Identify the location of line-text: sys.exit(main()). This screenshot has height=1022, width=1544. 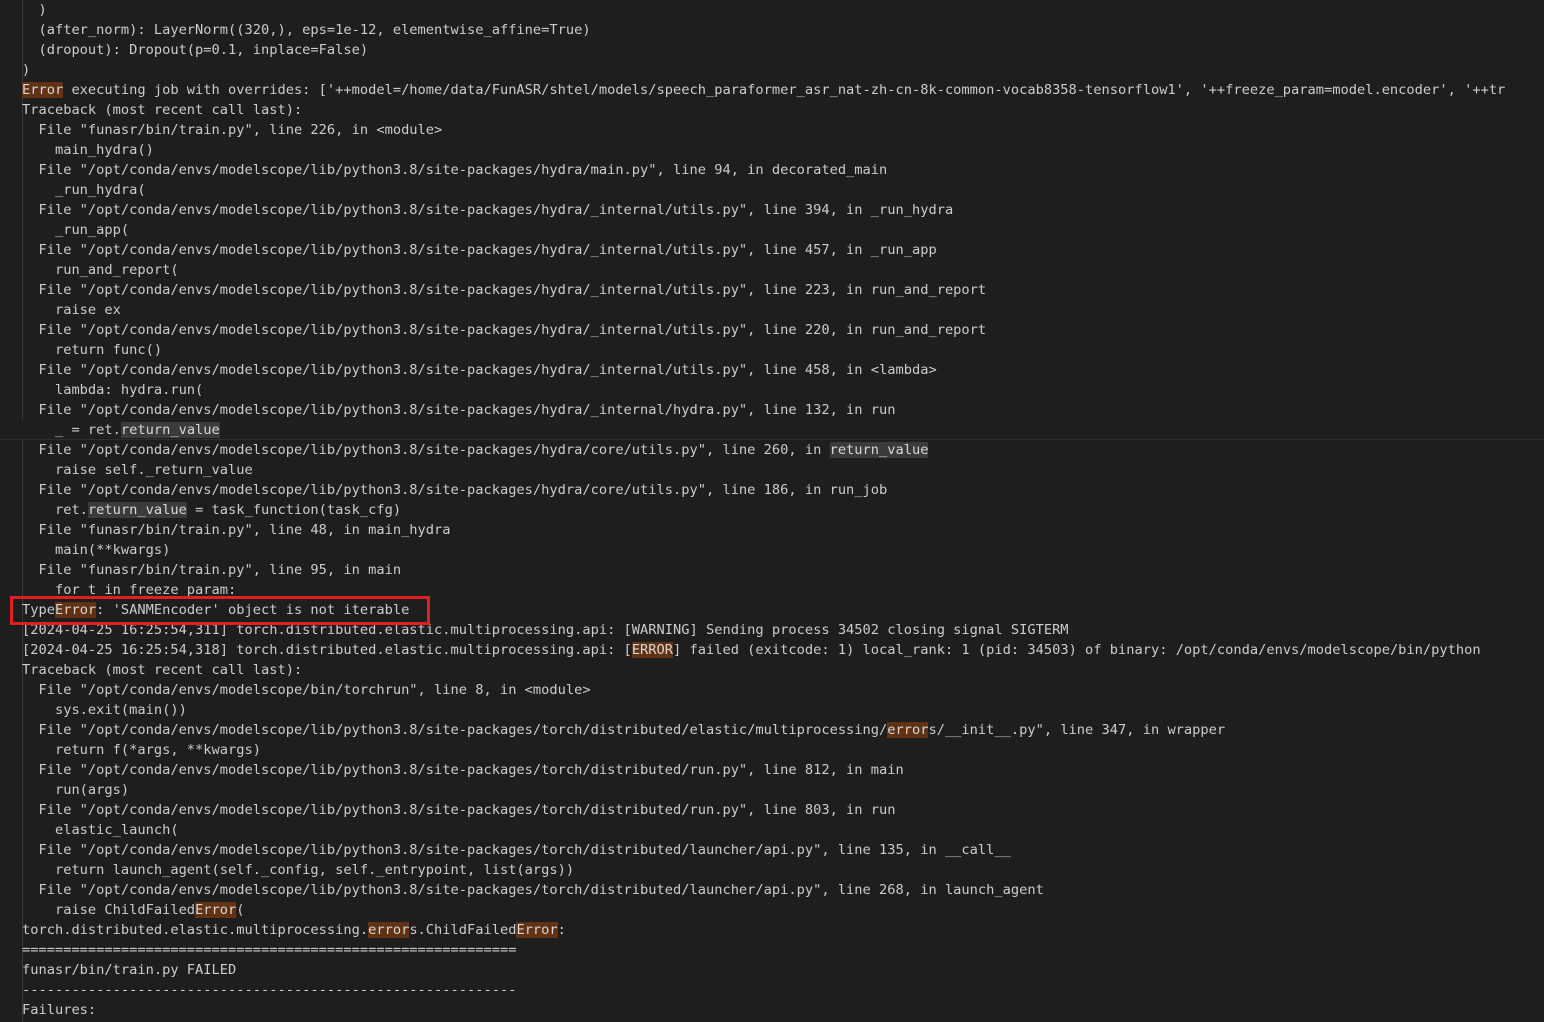
(104, 710).